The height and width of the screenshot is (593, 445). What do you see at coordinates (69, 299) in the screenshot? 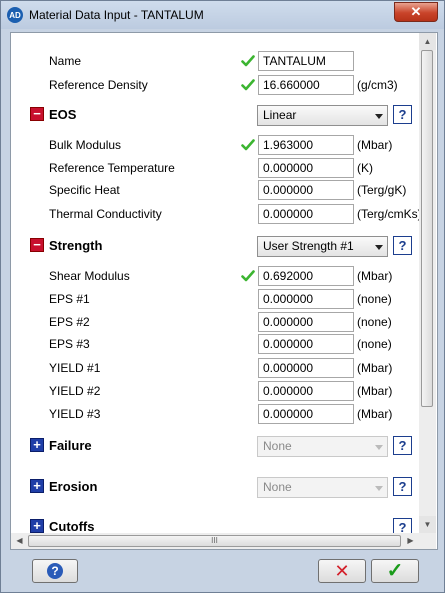
I see `eps1-label: EPS #1` at bounding box center [69, 299].